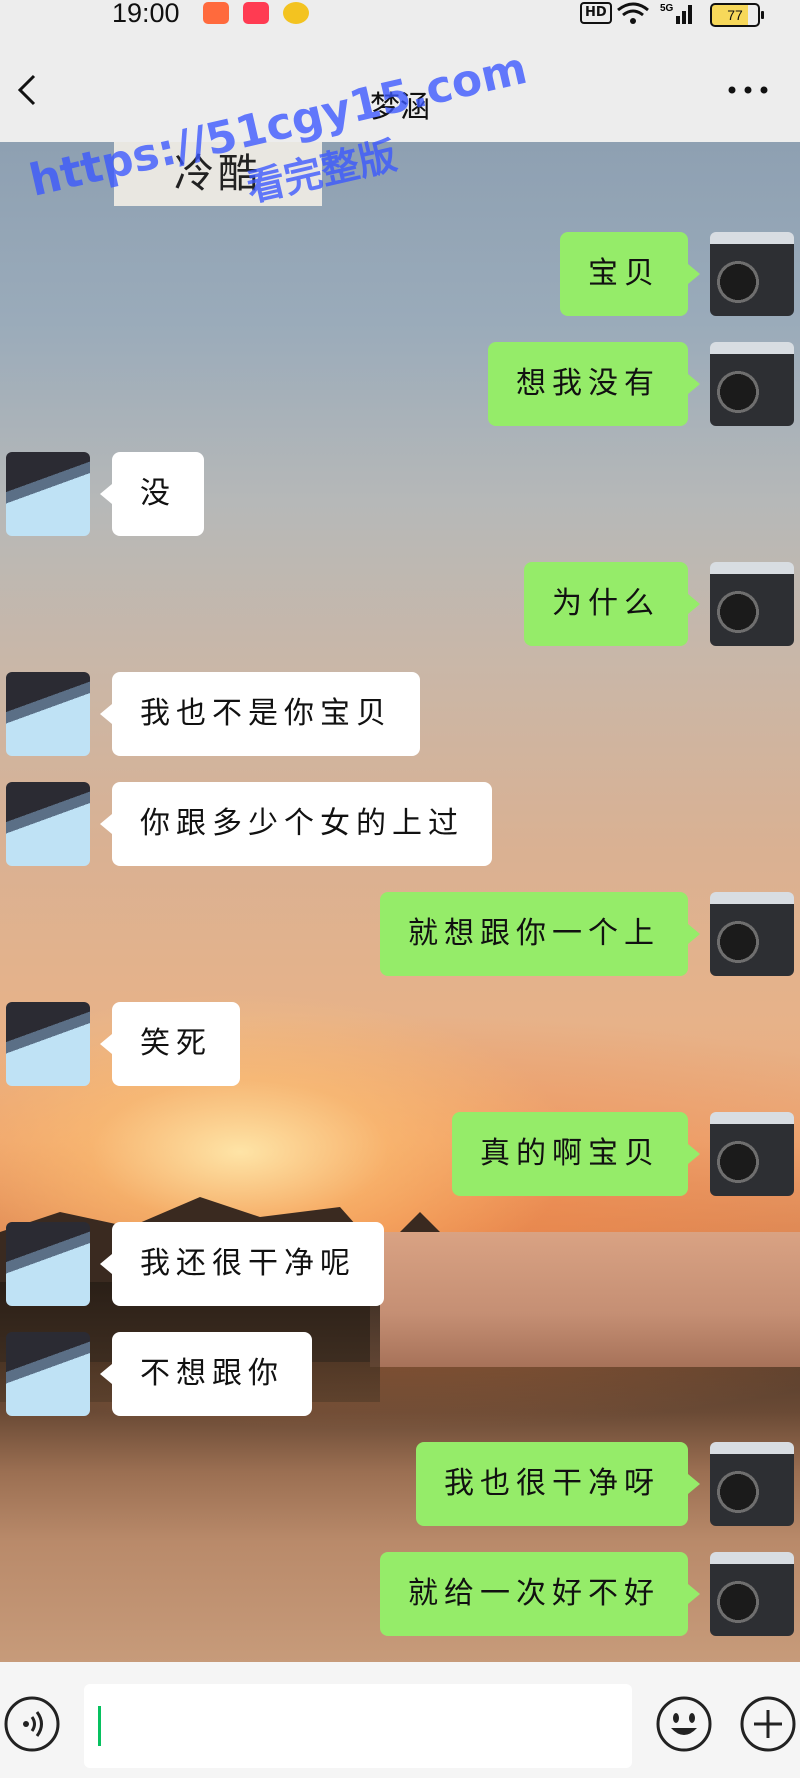 The width and height of the screenshot is (800, 1778). Describe the element at coordinates (358, 1726) in the screenshot. I see `message-input` at that location.